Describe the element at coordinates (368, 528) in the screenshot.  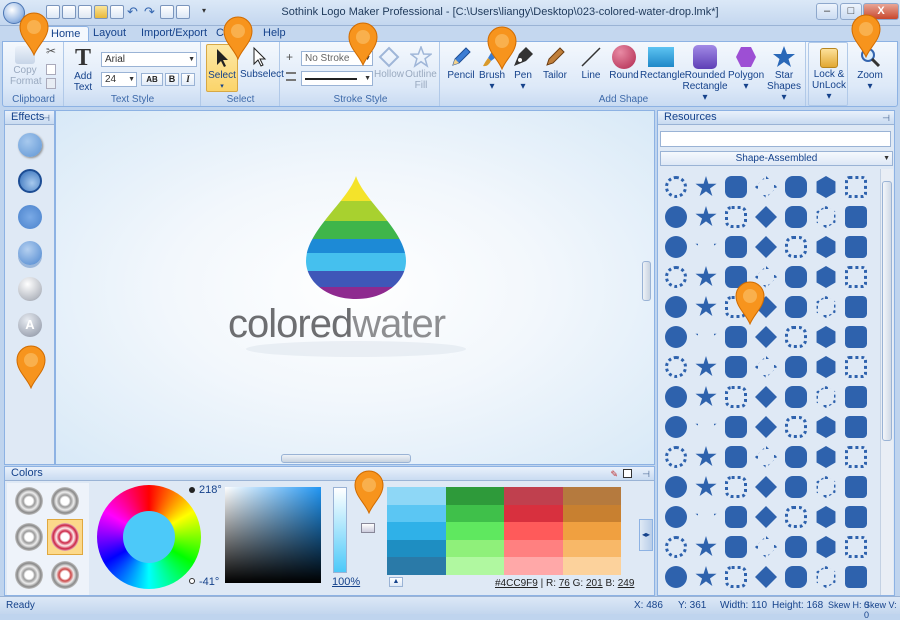
I see `link-icon` at that location.